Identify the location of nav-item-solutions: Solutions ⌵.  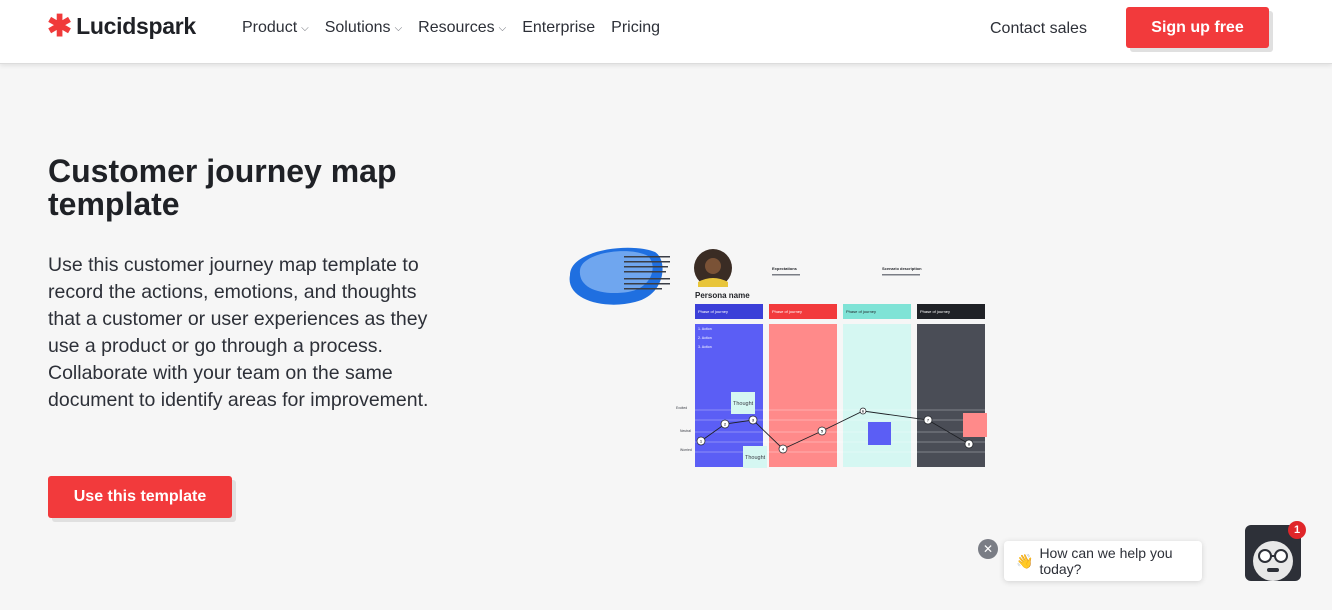
(363, 28).